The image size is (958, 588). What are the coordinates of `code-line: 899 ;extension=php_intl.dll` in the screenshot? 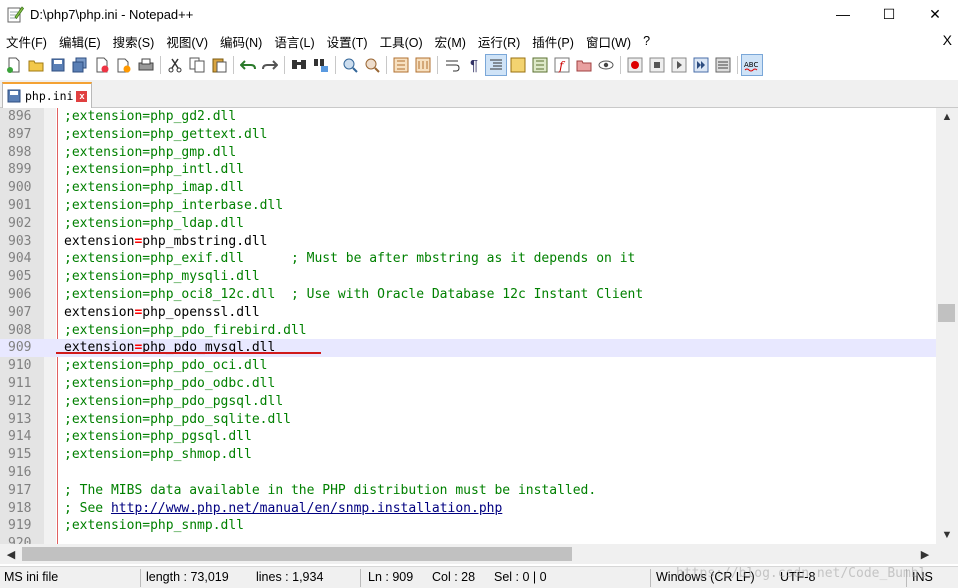 It's located at (468, 170).